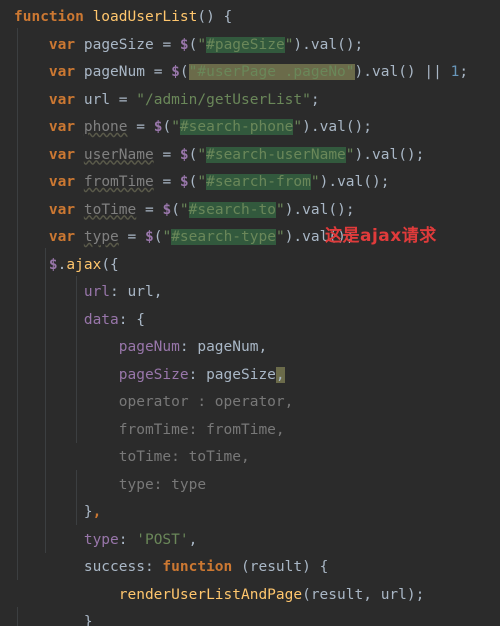 Image resolution: width=500 pixels, height=626 pixels. What do you see at coordinates (250, 596) in the screenshot?
I see `code-line: renderUserListAndPage(result, url);` at bounding box center [250, 596].